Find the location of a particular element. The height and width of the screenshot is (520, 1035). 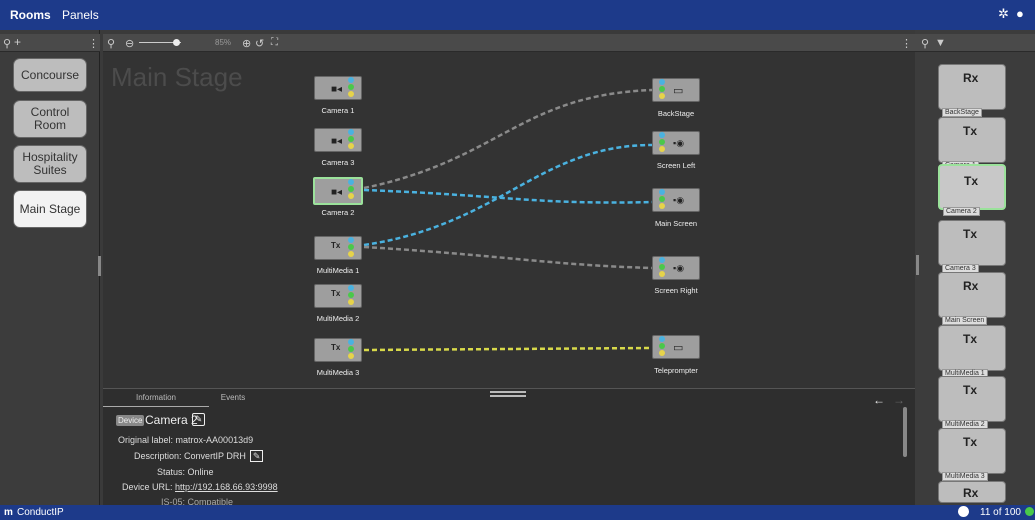

device-label: MultiMedia 2 is located at coordinates (338, 318).